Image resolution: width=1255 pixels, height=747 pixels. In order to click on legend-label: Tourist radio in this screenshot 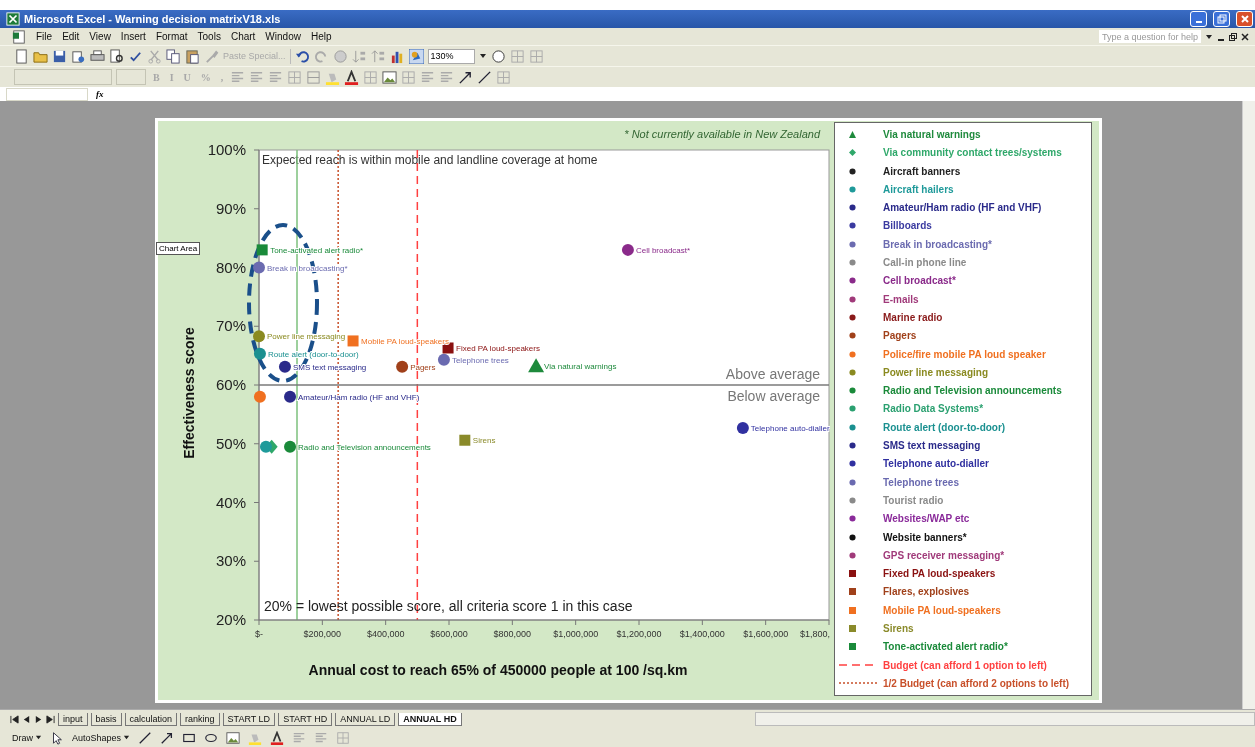, I will do `click(913, 500)`.